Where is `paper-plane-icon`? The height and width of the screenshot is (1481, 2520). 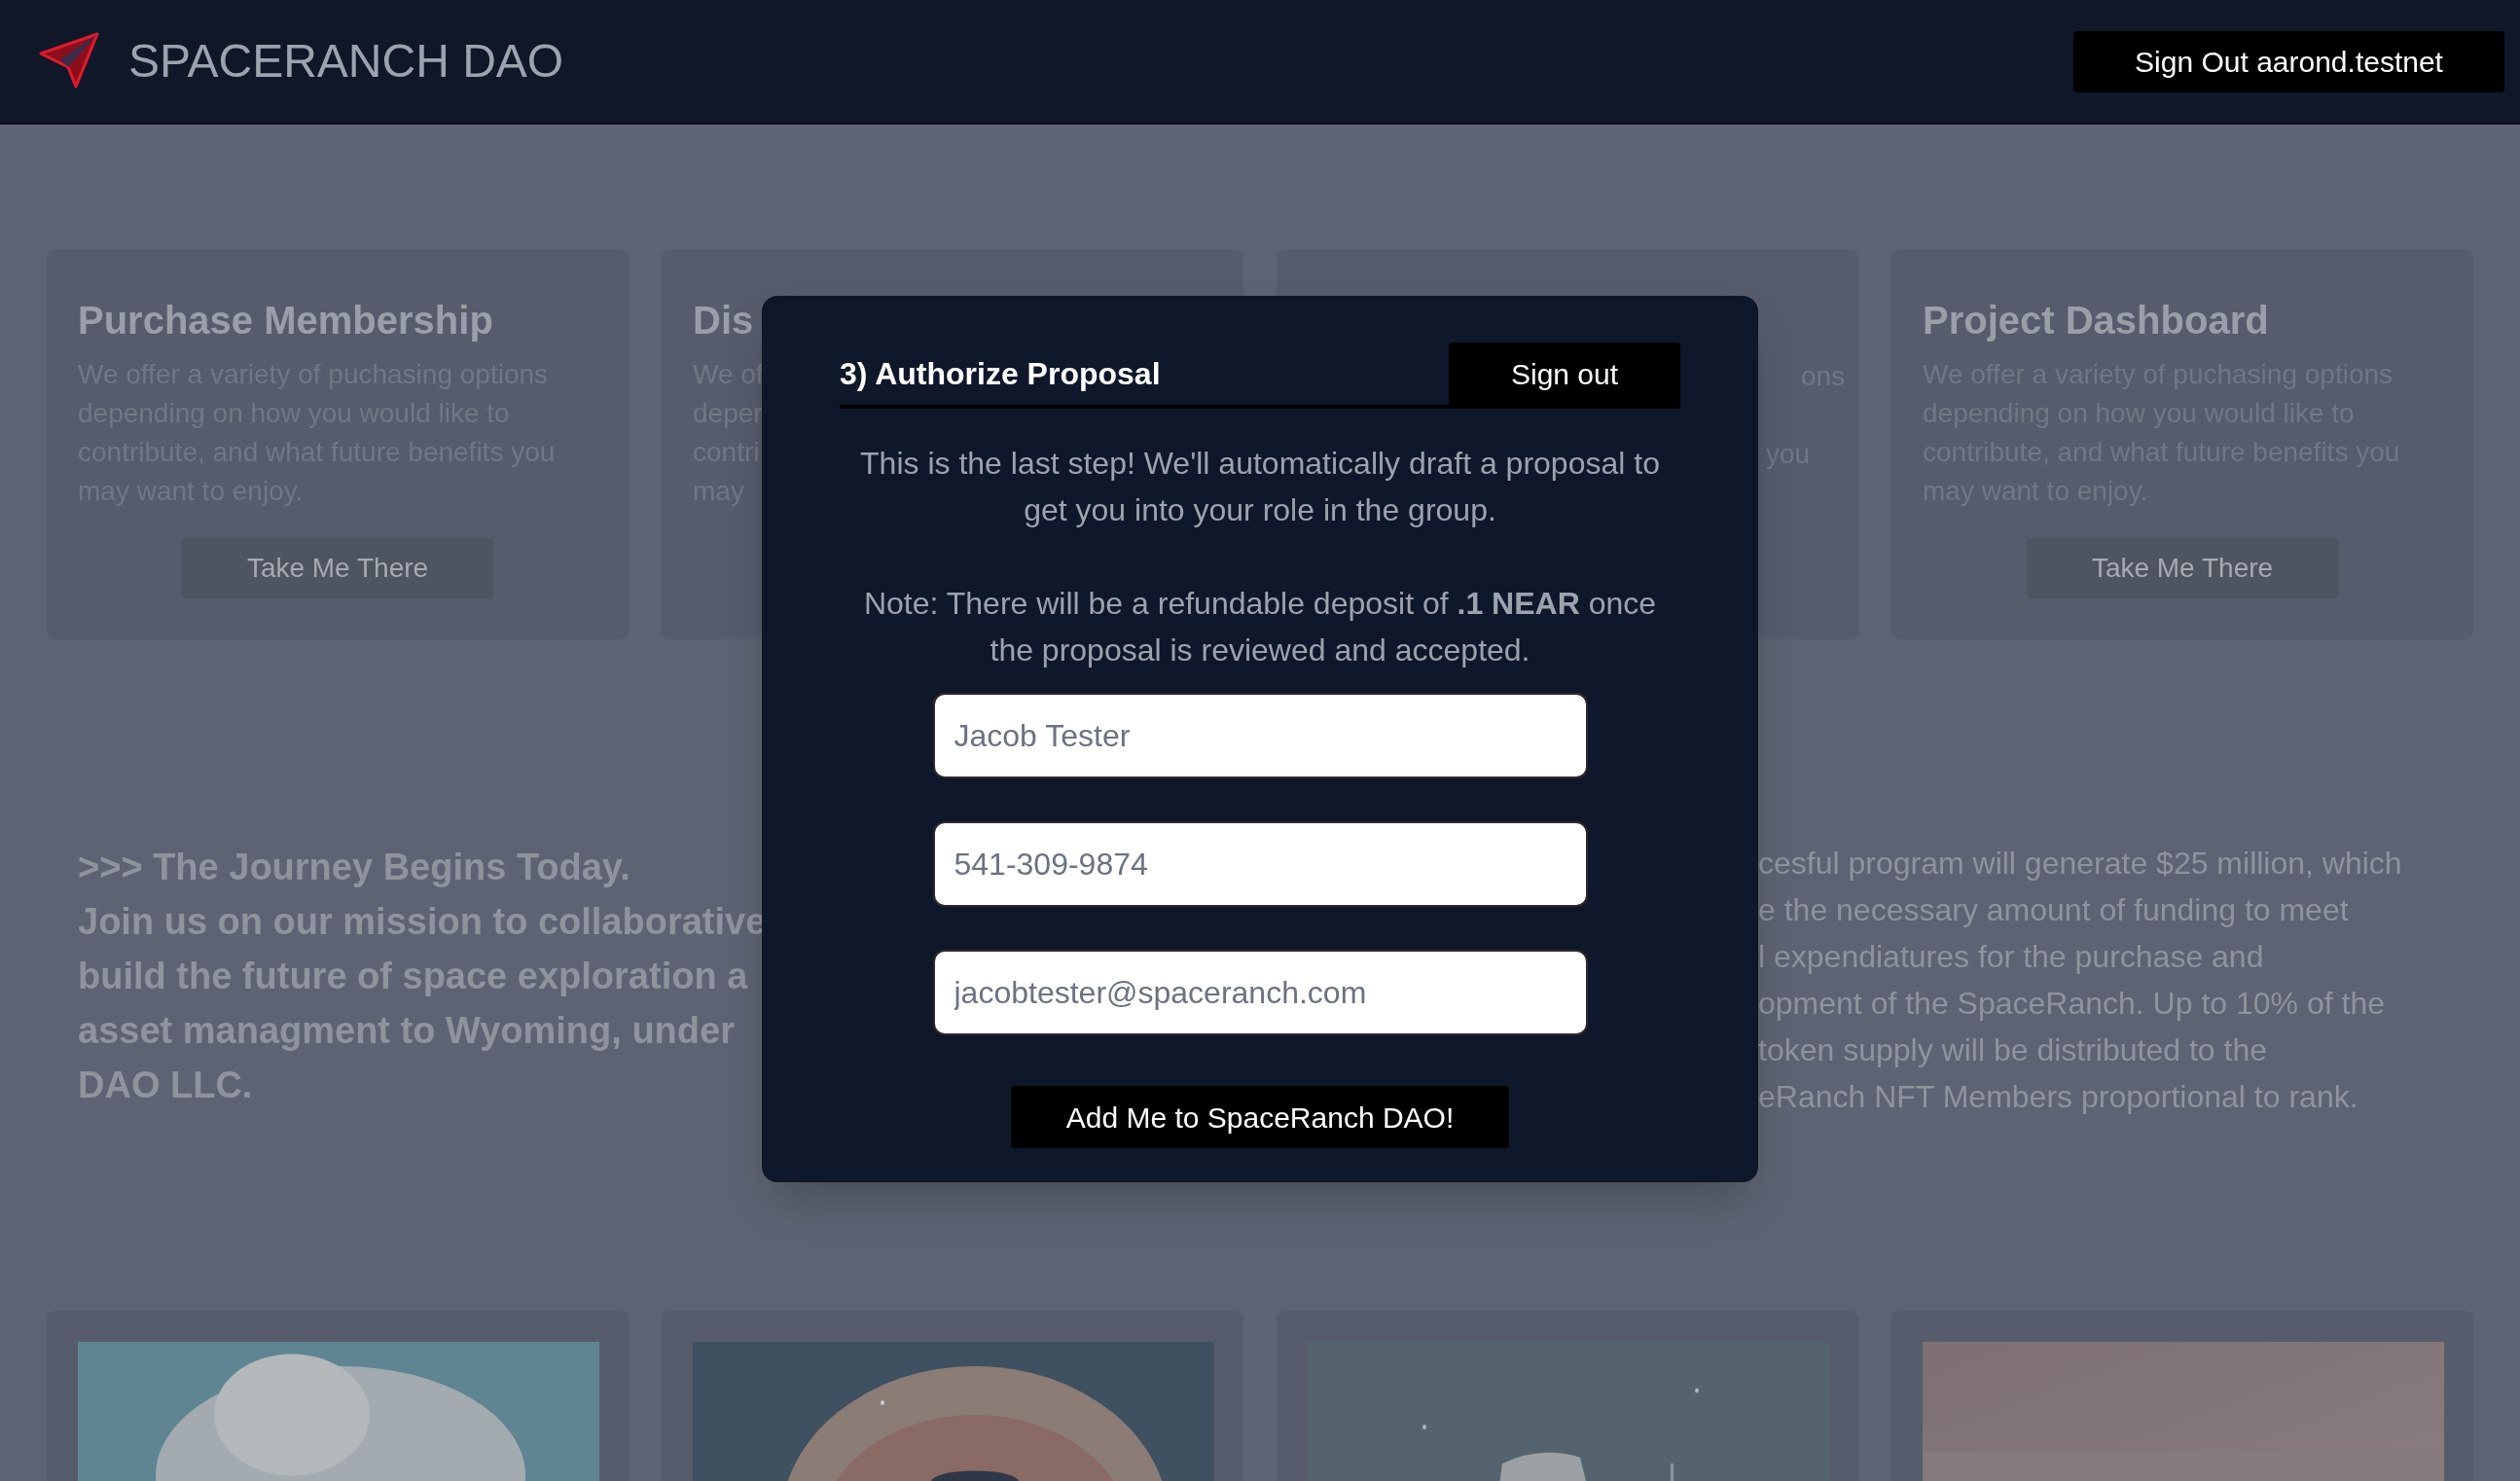 paper-plane-icon is located at coordinates (69, 61).